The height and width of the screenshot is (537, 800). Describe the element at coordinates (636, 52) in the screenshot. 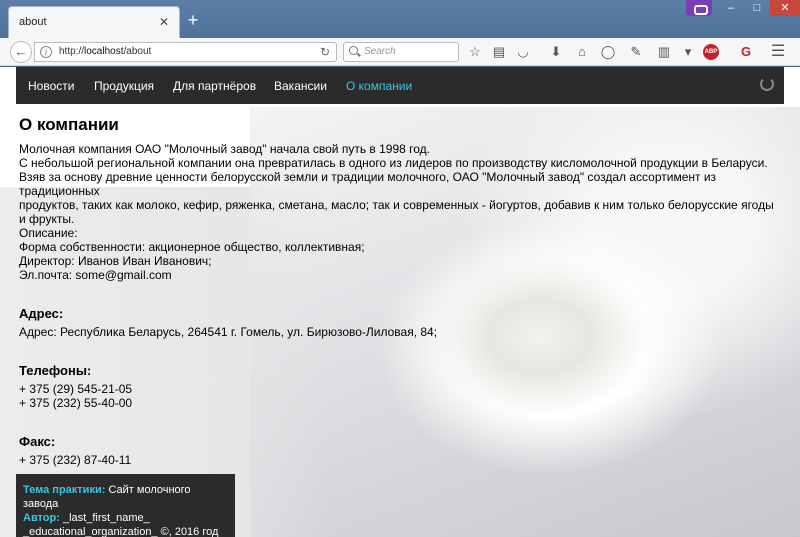

I see `puzzle-icon: ✎` at that location.